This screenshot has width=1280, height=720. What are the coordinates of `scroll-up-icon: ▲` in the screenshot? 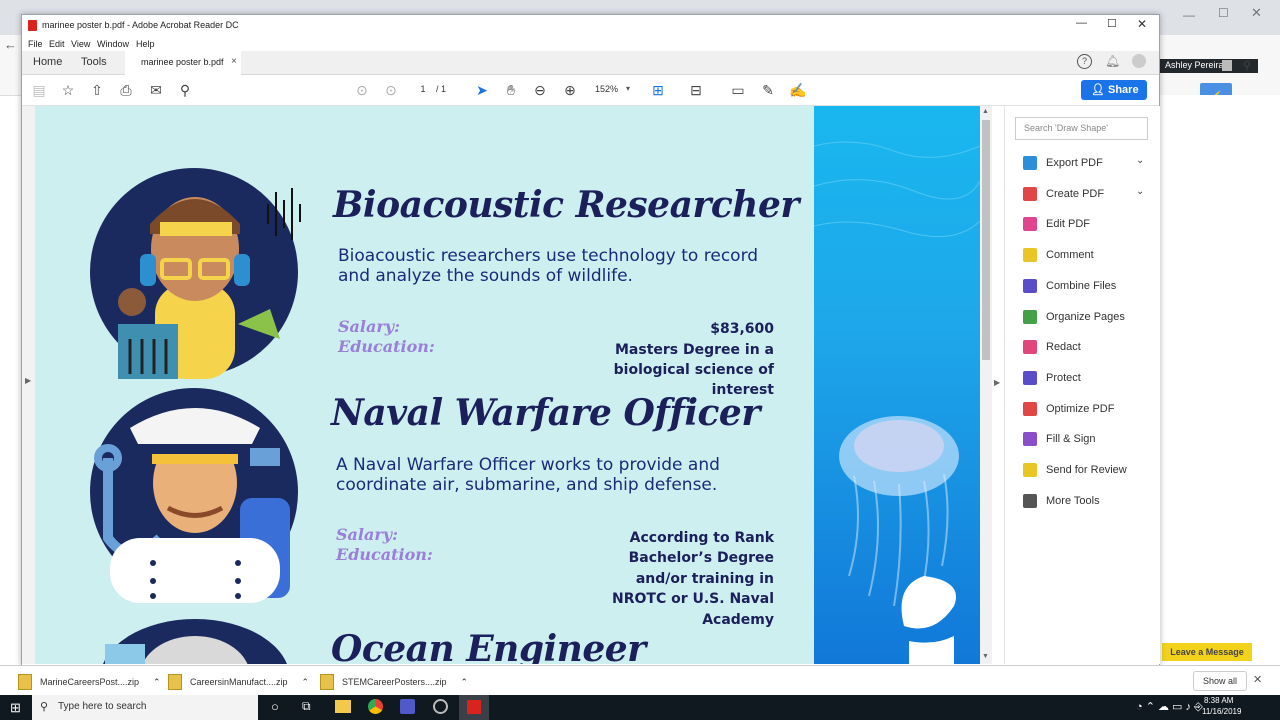 It's located at (985, 111).